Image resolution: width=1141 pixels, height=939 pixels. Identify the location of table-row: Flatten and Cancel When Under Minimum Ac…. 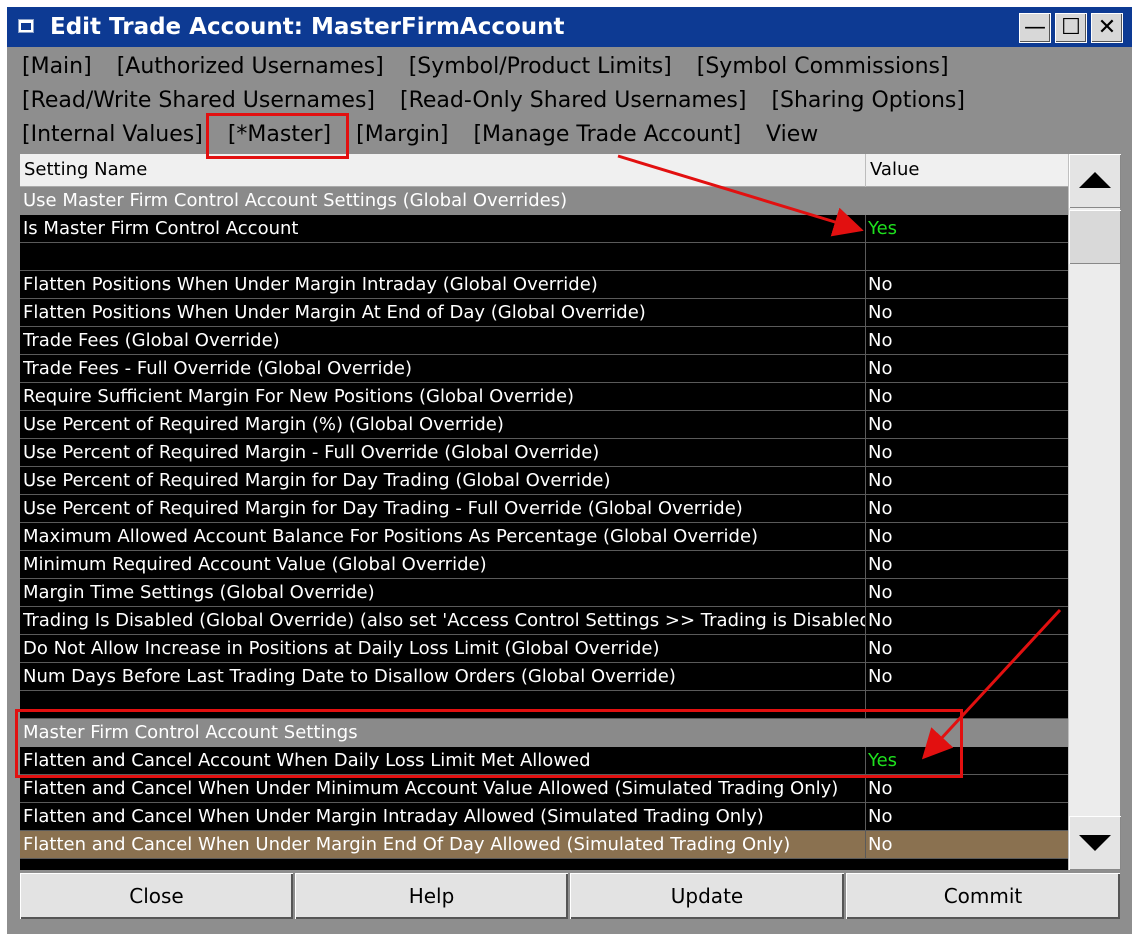
(544, 789).